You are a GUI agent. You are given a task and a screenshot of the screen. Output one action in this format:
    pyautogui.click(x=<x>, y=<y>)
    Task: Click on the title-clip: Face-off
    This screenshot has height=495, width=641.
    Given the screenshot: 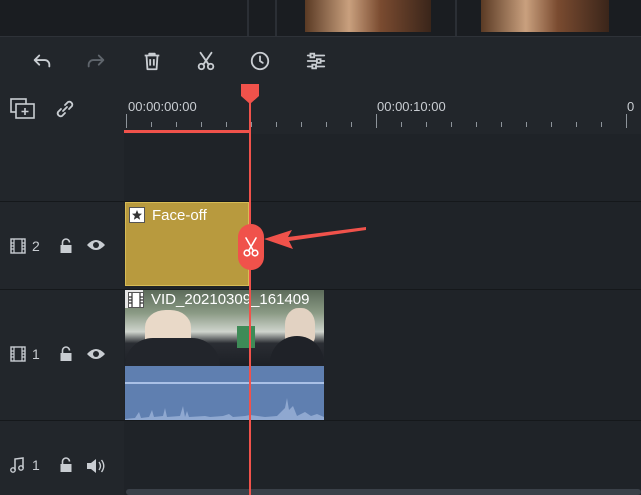 What is the action you would take?
    pyautogui.click(x=187, y=244)
    